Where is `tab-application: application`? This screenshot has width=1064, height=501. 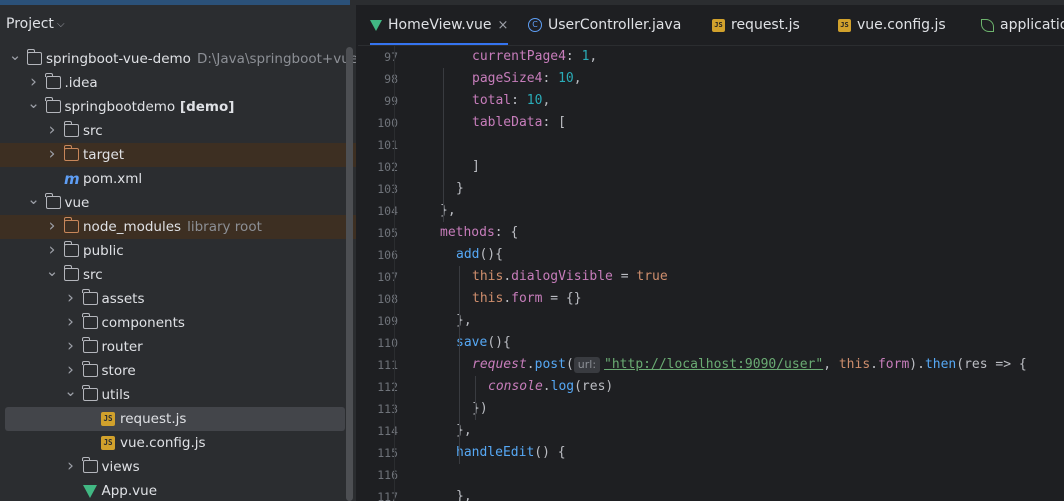
tab-application: application is located at coordinates (1022, 25).